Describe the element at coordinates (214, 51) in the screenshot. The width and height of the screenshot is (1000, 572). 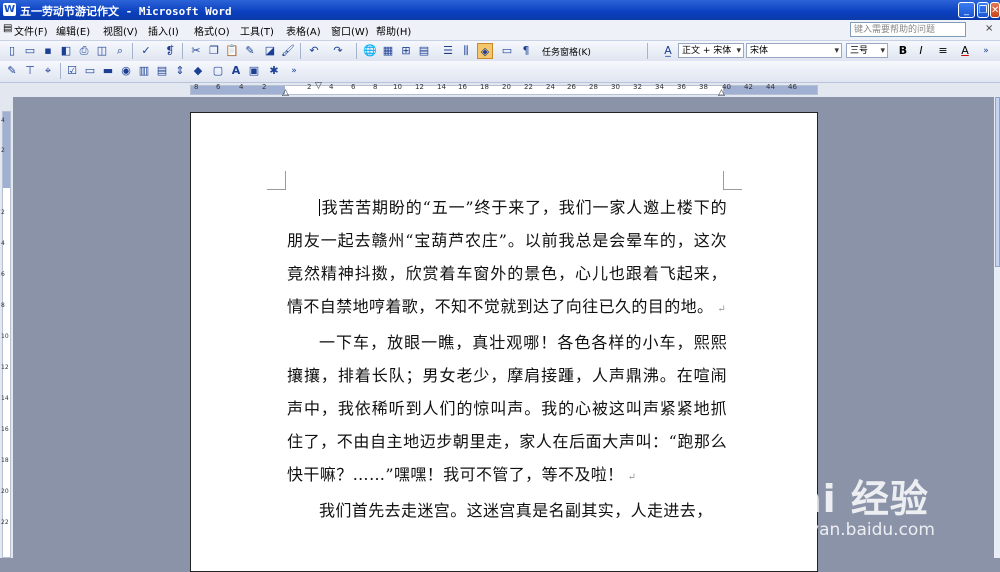
I see `copy-icon: ❐` at that location.